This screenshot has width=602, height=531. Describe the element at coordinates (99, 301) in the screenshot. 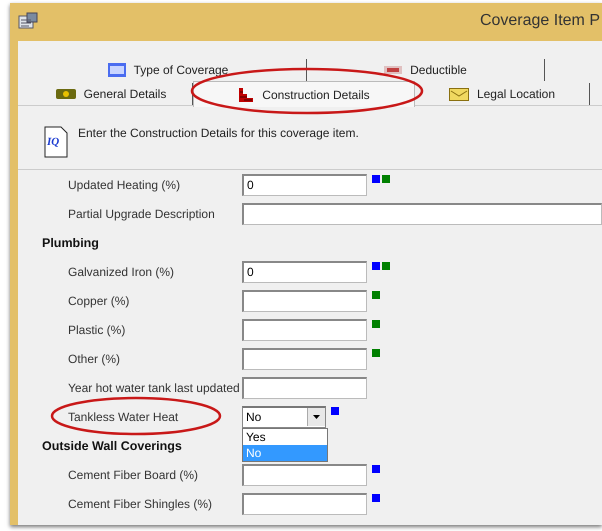

I see `field-label: Copper (%)` at that location.